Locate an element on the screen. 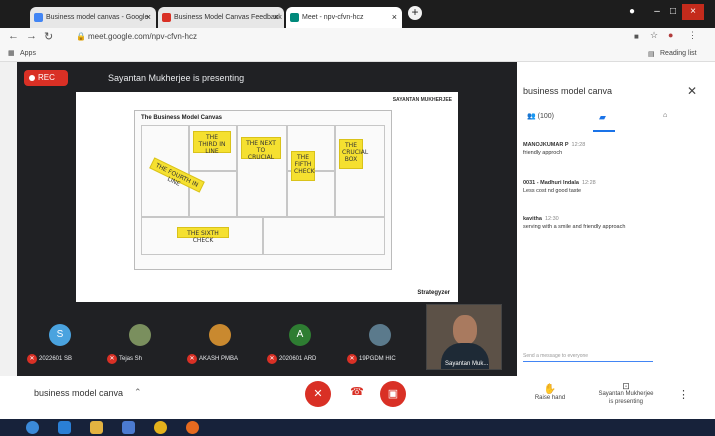 The width and height of the screenshot is (715, 436). sticky-note: THE FIFTH CHECK is located at coordinates (303, 166).